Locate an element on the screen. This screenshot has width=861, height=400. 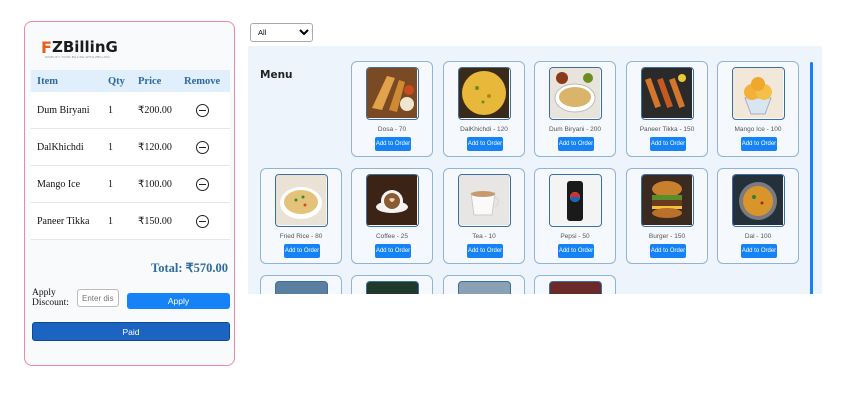
menu-card: Mango Ice - 100 Add to Order is located at coordinates (758, 109).